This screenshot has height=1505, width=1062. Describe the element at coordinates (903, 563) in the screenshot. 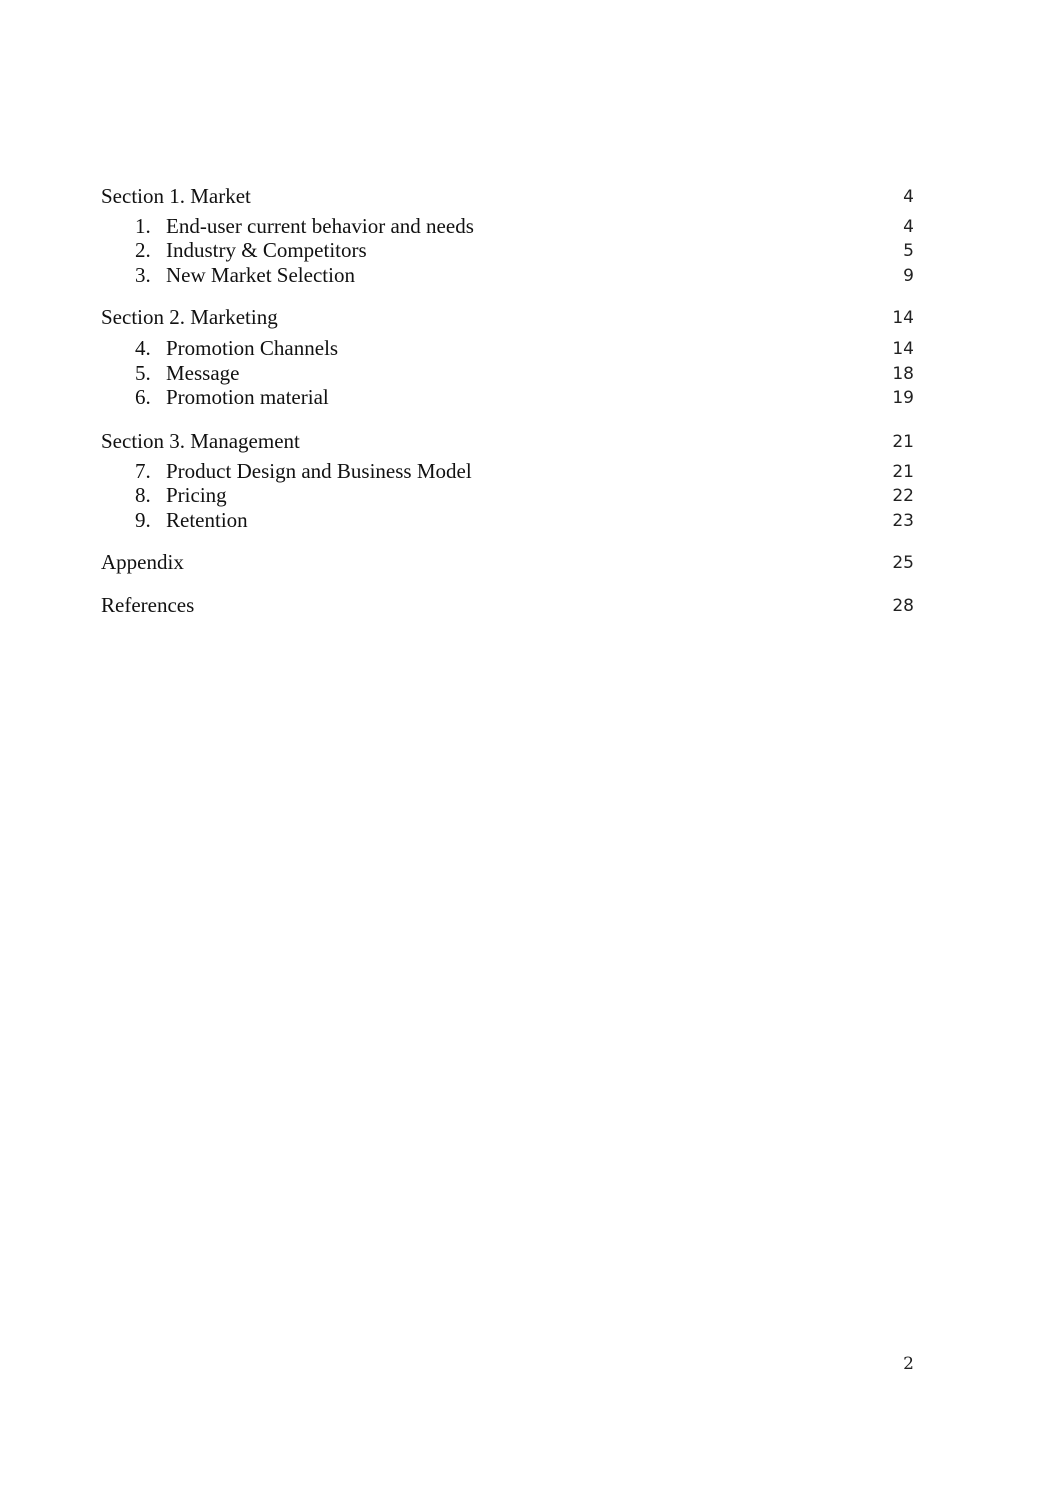

I see `toc-page-number: 25` at that location.